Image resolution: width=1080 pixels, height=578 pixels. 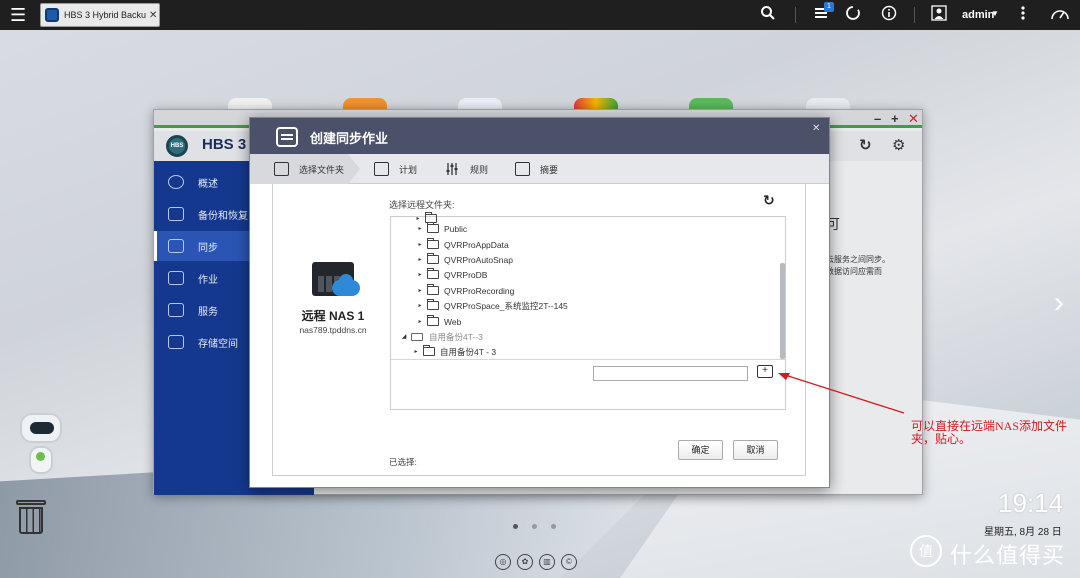 I want to click on sync-icon, so click(x=176, y=246).